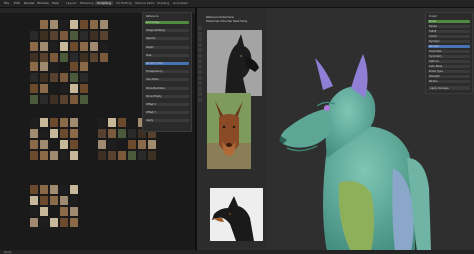 Image resolution: width=474 pixels, height=254 pixels. What do you see at coordinates (17, 3) in the screenshot?
I see `menu-edit: Edit` at bounding box center [17, 3].